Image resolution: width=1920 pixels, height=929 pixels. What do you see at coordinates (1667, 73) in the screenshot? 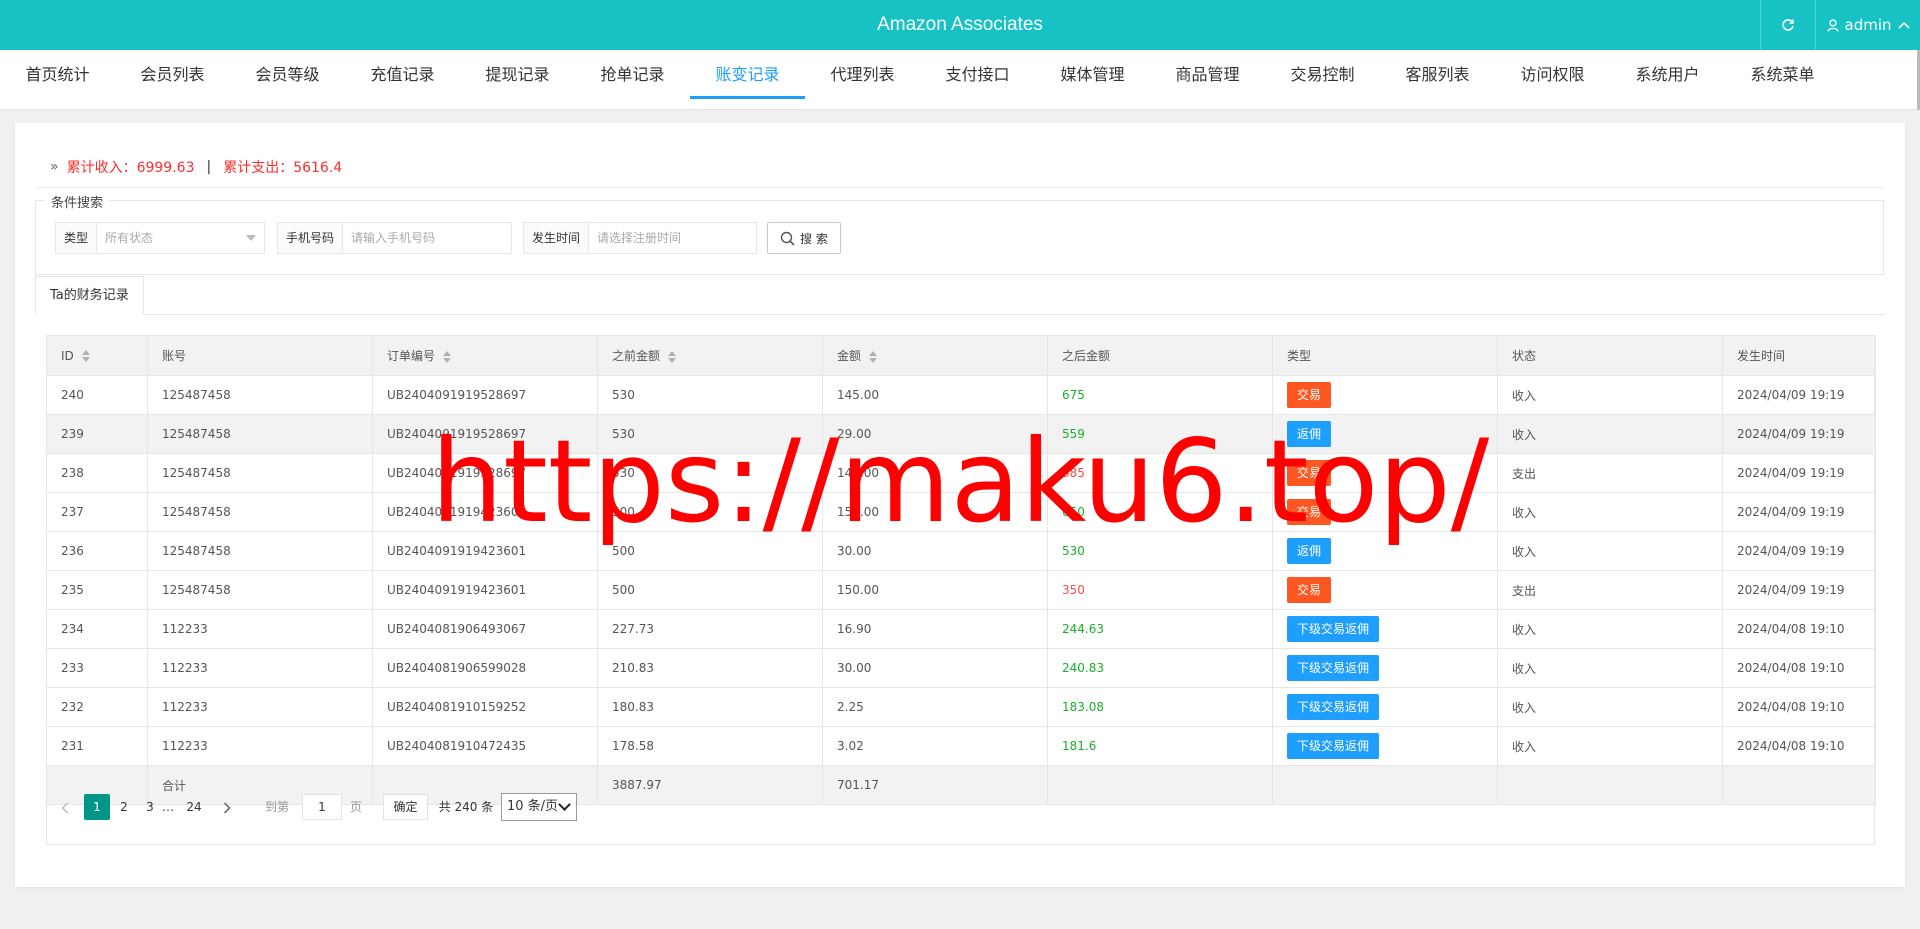
I see `nav-item-system-users: 系统用户` at bounding box center [1667, 73].